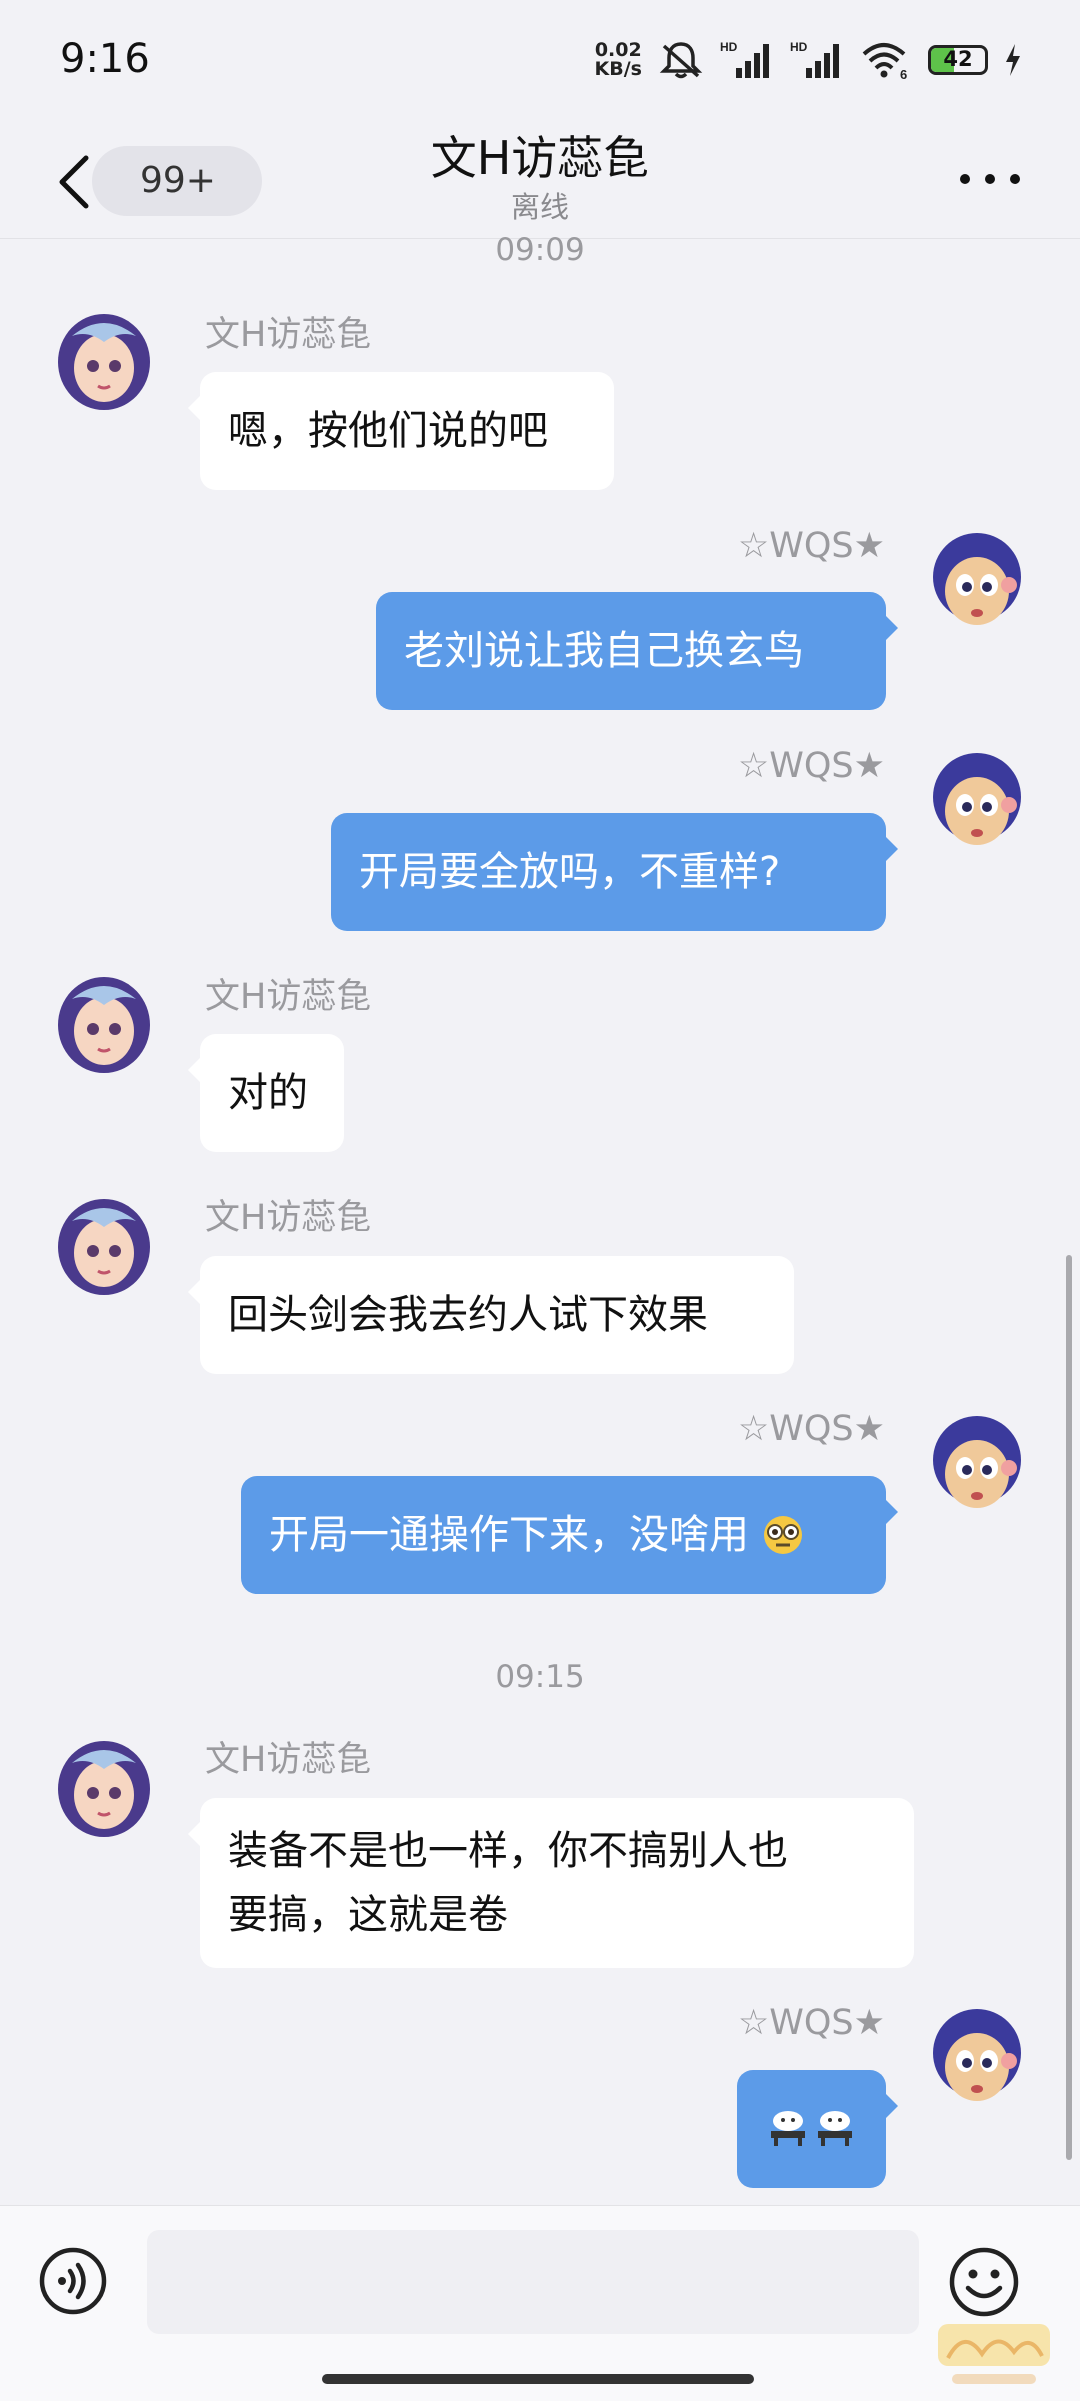 The image size is (1080, 2401). I want to click on timestamp: 09:15, so click(540, 1677).